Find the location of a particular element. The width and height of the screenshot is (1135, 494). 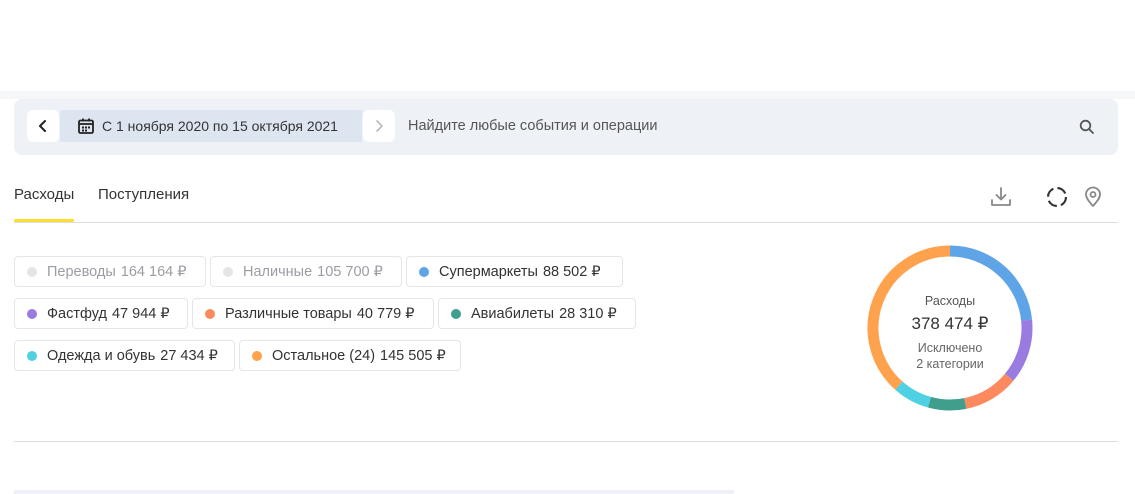

search-icon is located at coordinates (1086, 126).